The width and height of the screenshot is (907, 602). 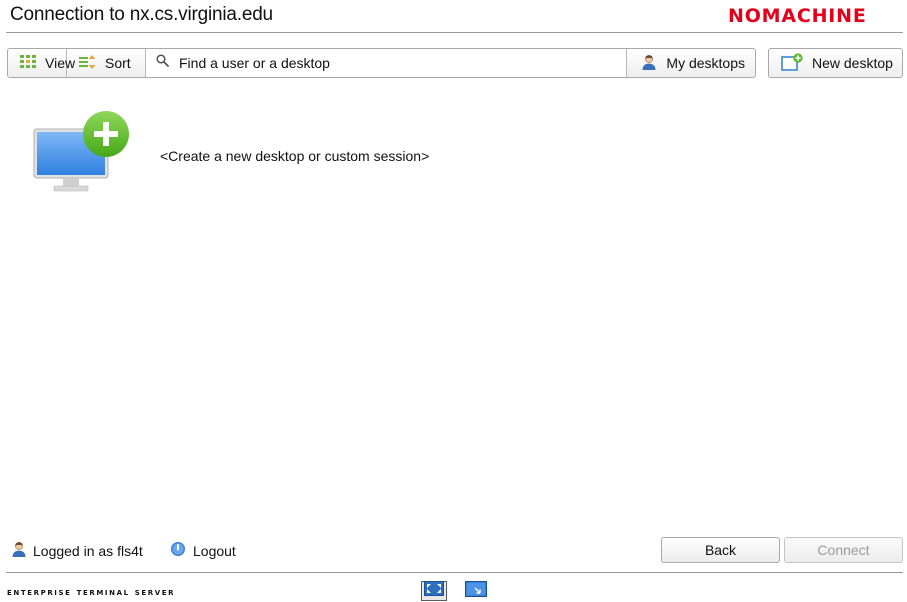 I want to click on new-desktop-label: New desktop, so click(x=852, y=63).